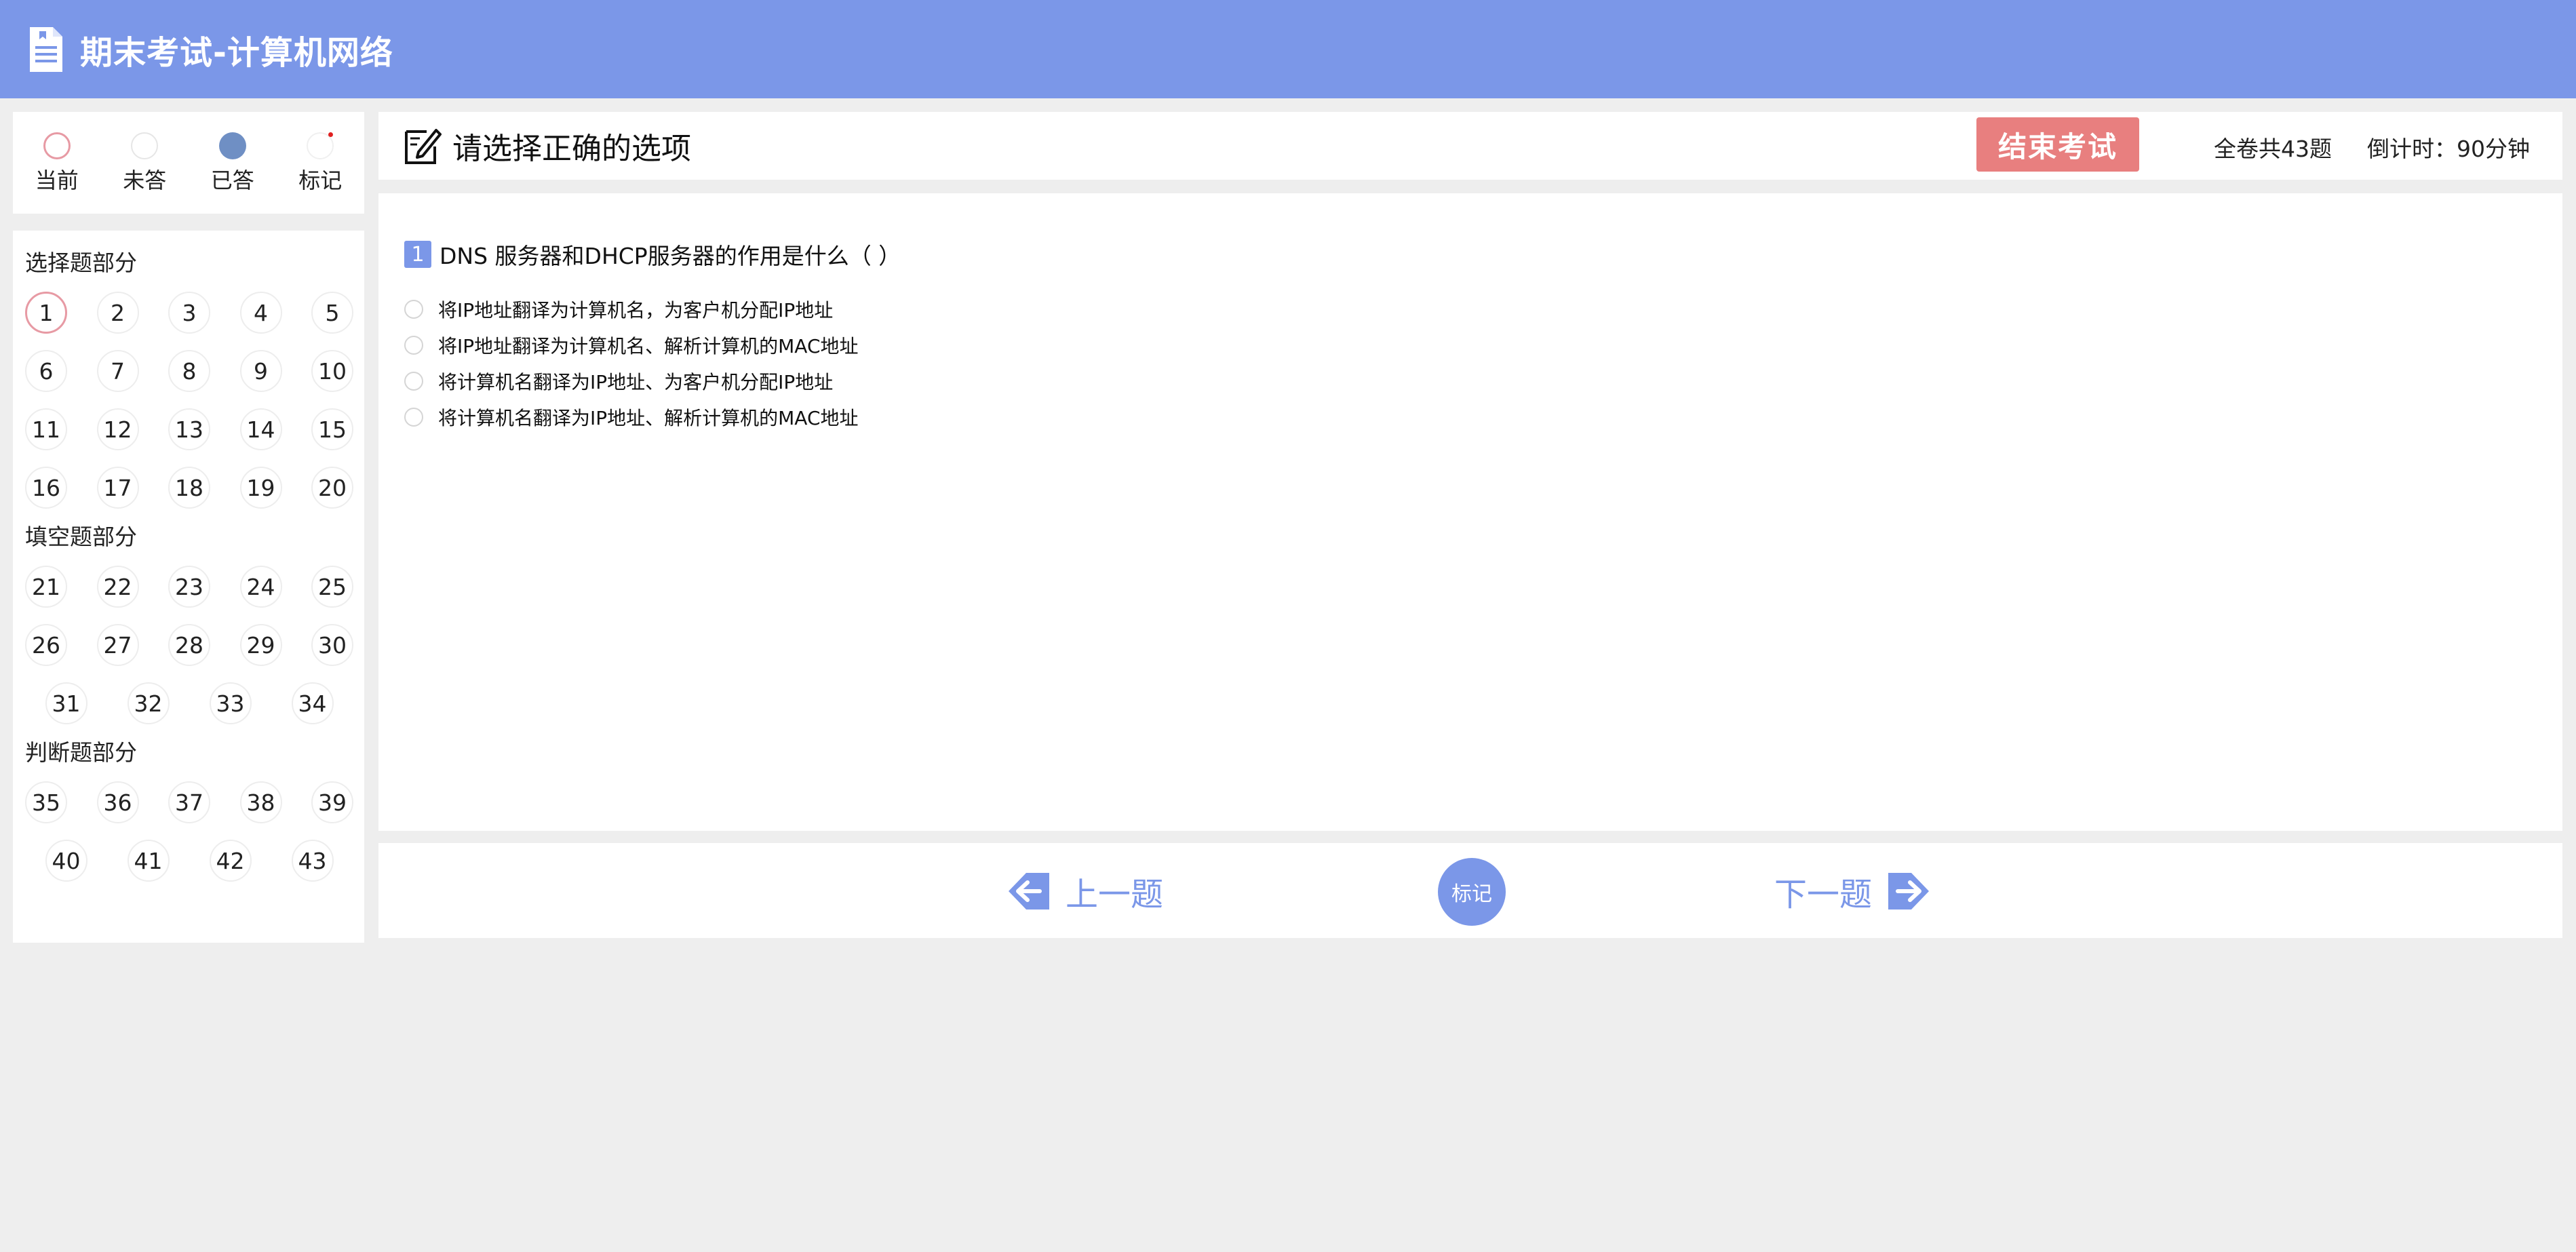  I want to click on page-title: 期末考试-计算机网络, so click(236, 52).